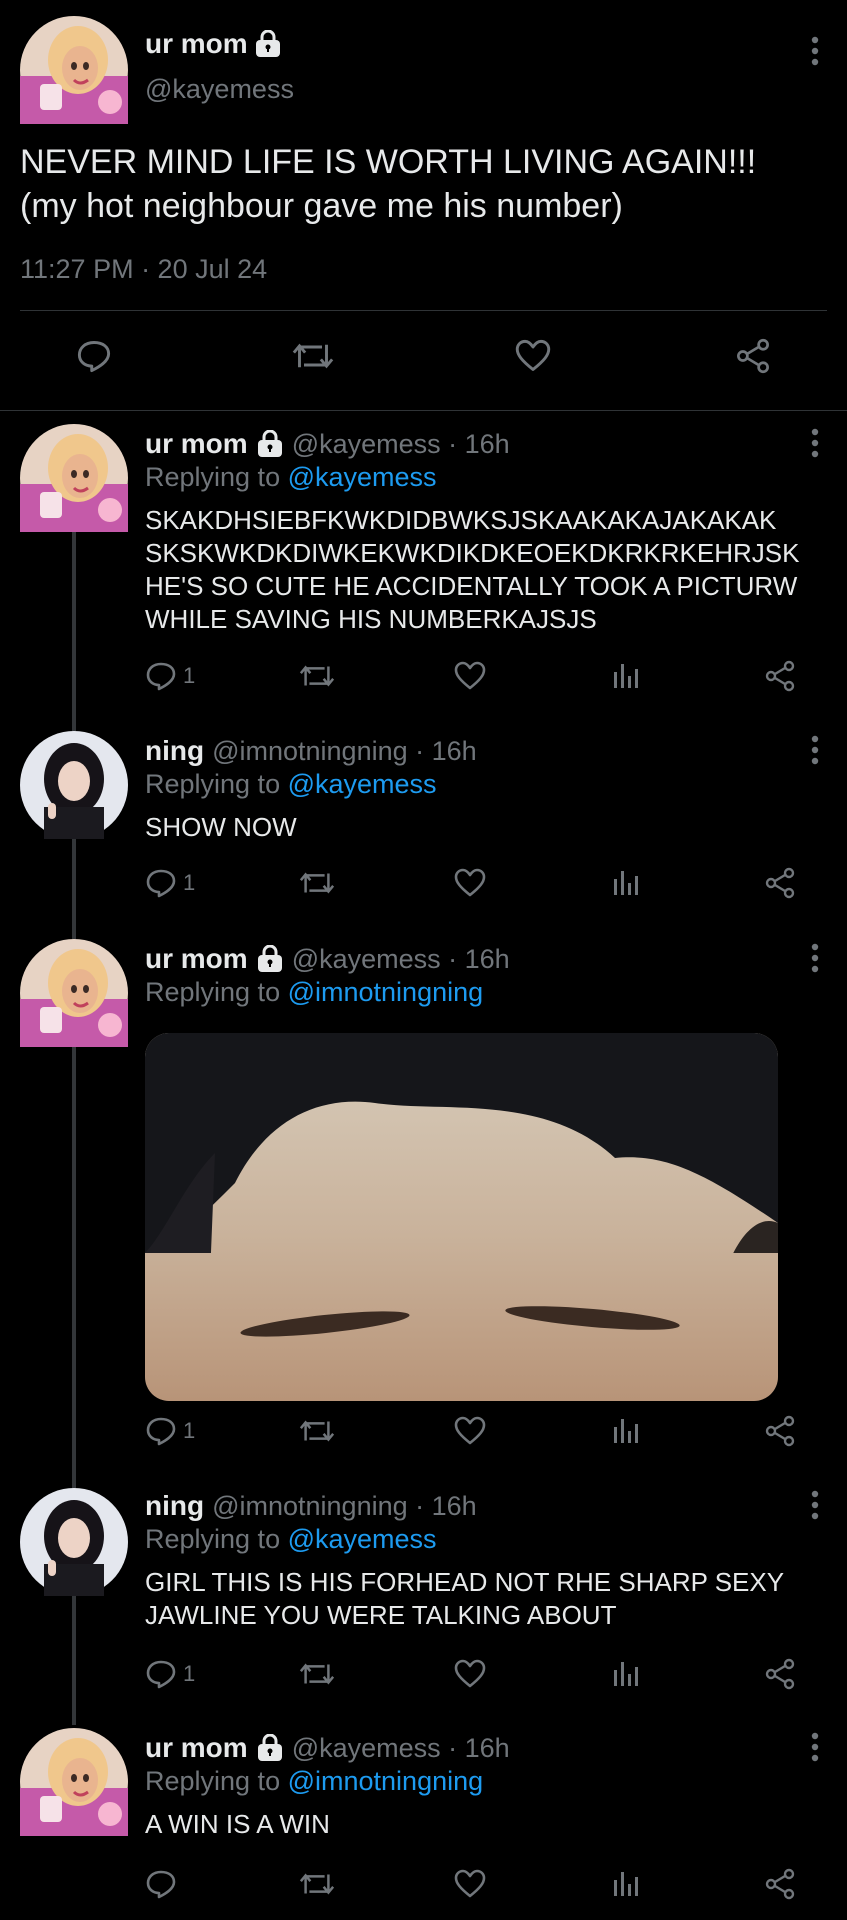 This screenshot has width=847, height=1920. What do you see at coordinates (219, 89) in the screenshot?
I see `author-handle: @kayemess` at bounding box center [219, 89].